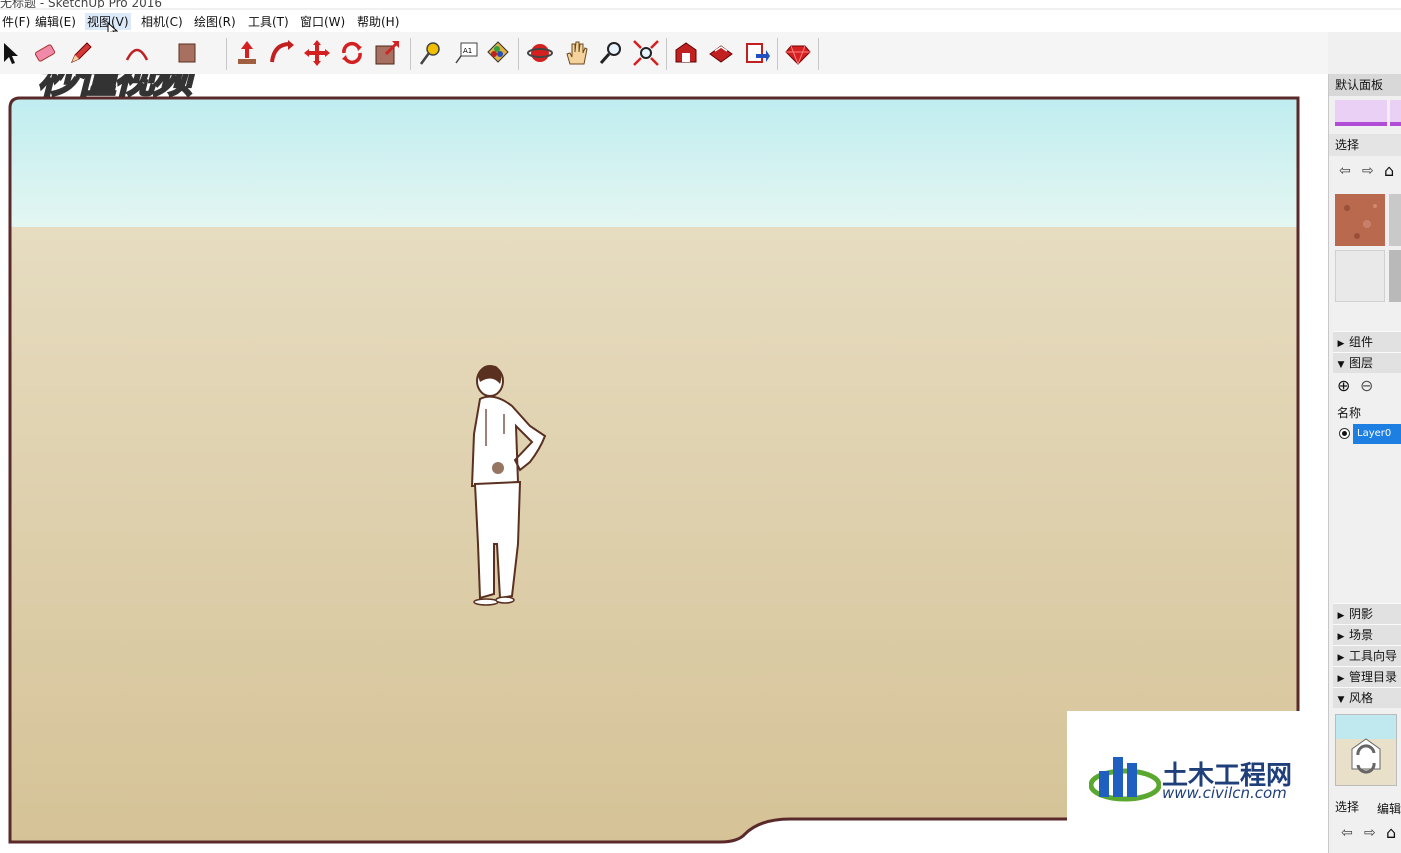 The width and height of the screenshot is (1401, 853). I want to click on arc-icon, so click(137, 53).